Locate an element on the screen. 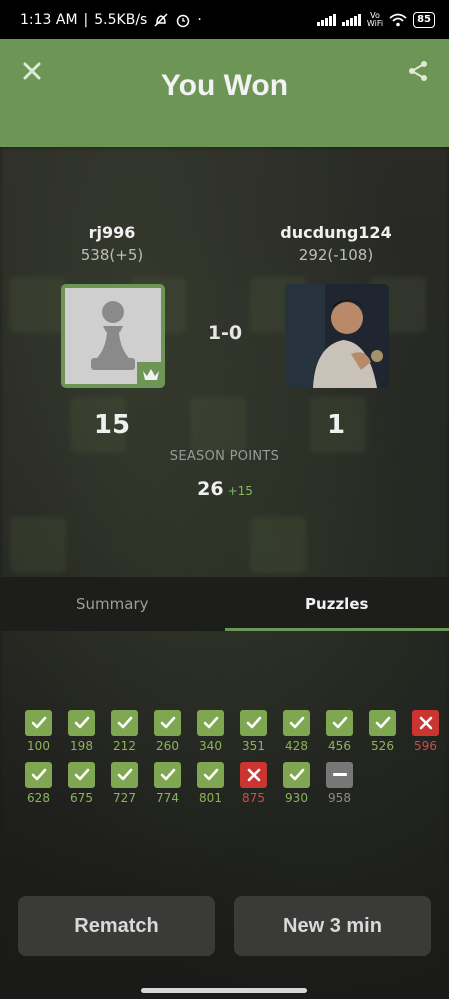  puzzle-rating: 212 is located at coordinates (124, 746).